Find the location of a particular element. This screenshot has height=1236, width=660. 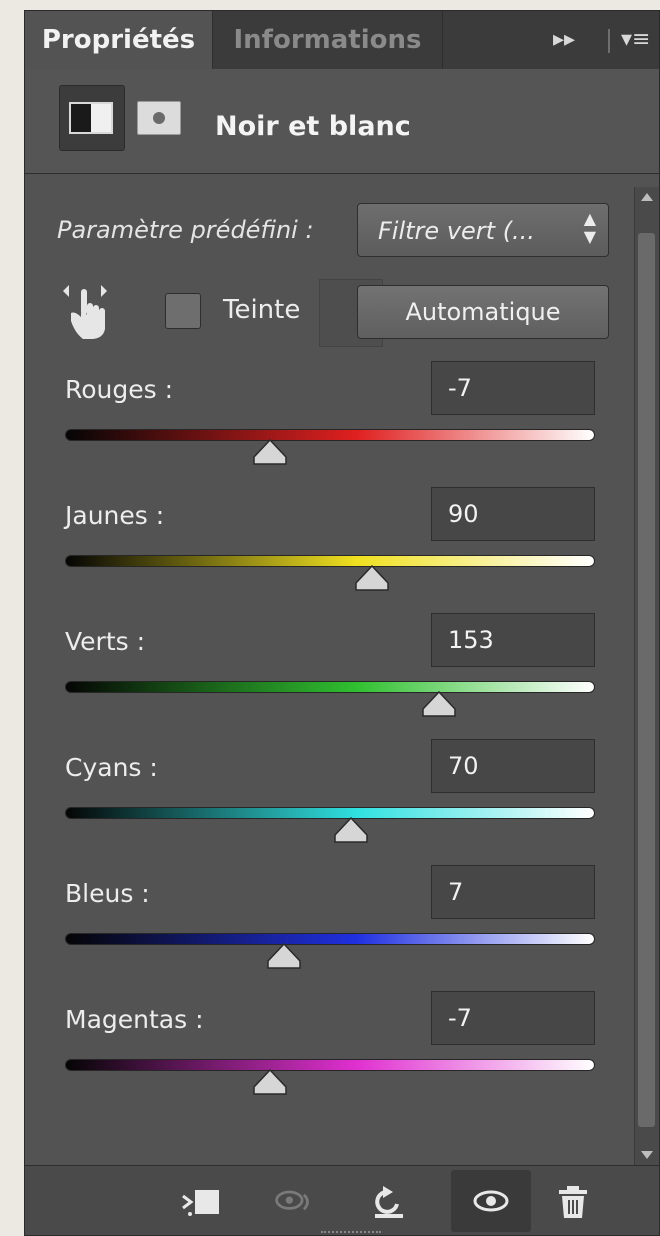

targeted-adjustment-hand-icon is located at coordinates (85, 312).